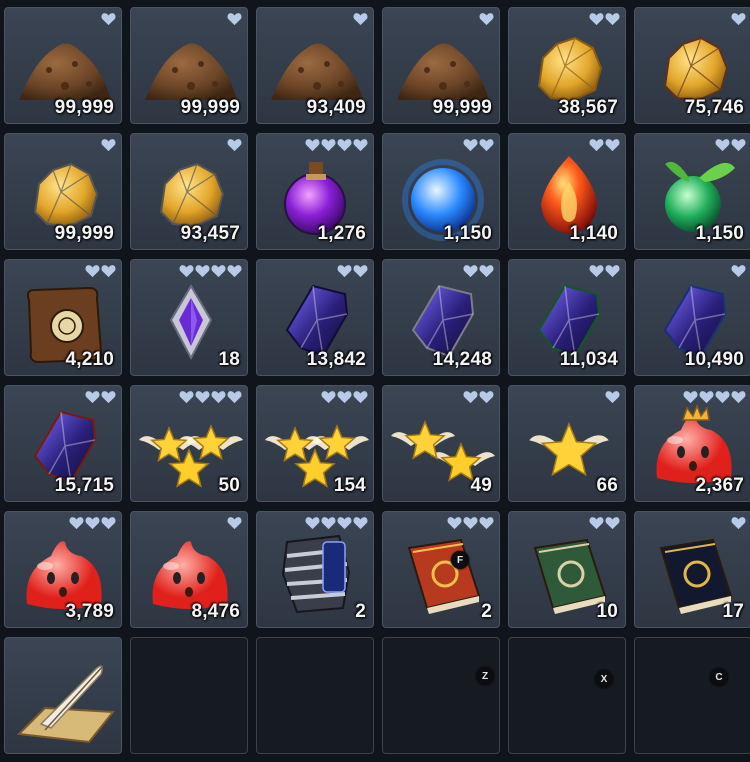 This screenshot has height=762, width=750. I want to click on item-count: 11,034, so click(588, 359).